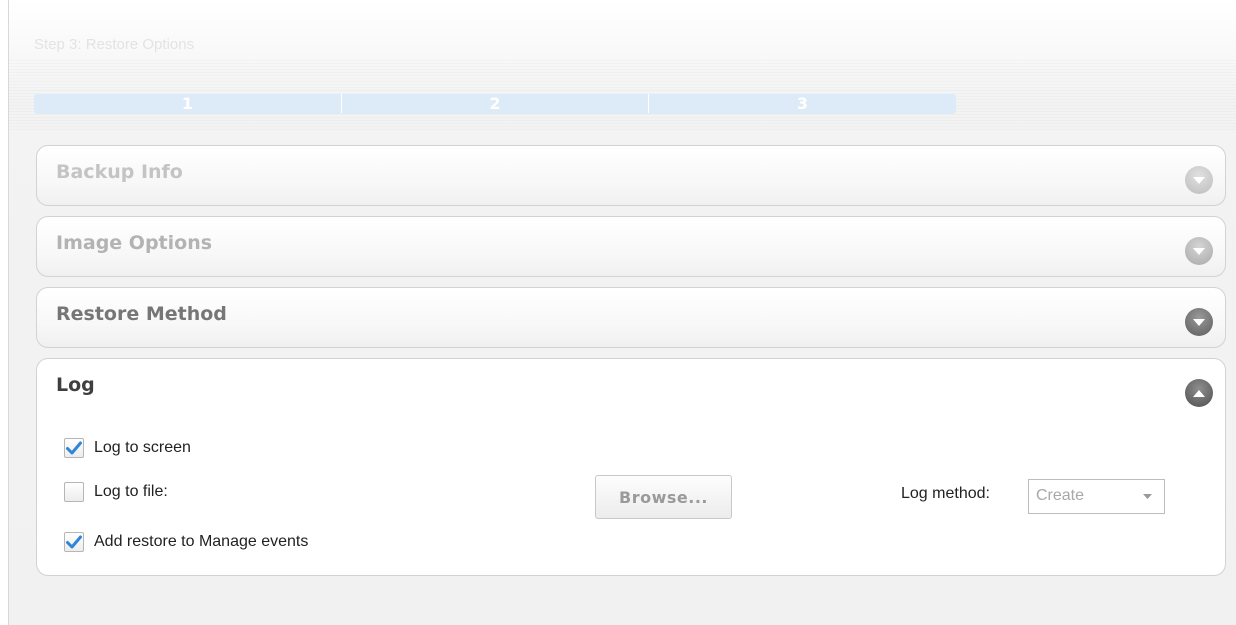  I want to click on add-restore-checkbox, so click(74, 542).